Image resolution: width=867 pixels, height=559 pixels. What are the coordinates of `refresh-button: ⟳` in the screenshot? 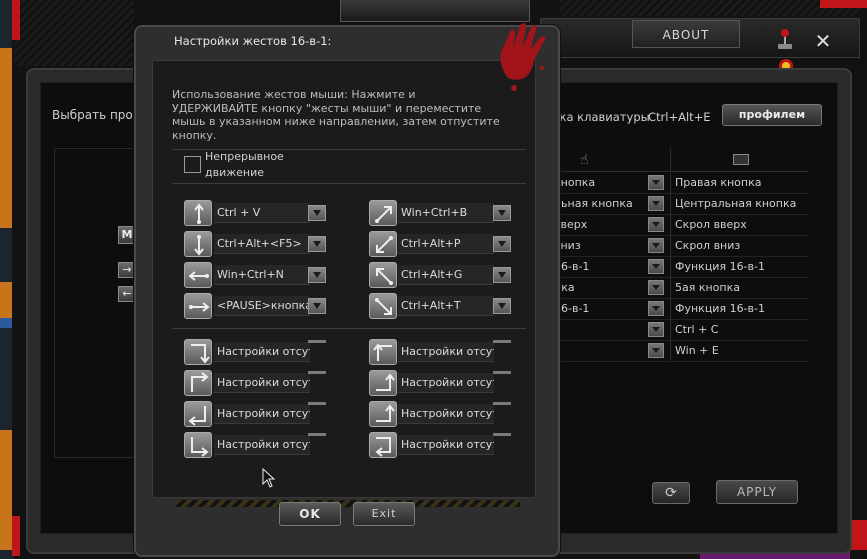 It's located at (671, 493).